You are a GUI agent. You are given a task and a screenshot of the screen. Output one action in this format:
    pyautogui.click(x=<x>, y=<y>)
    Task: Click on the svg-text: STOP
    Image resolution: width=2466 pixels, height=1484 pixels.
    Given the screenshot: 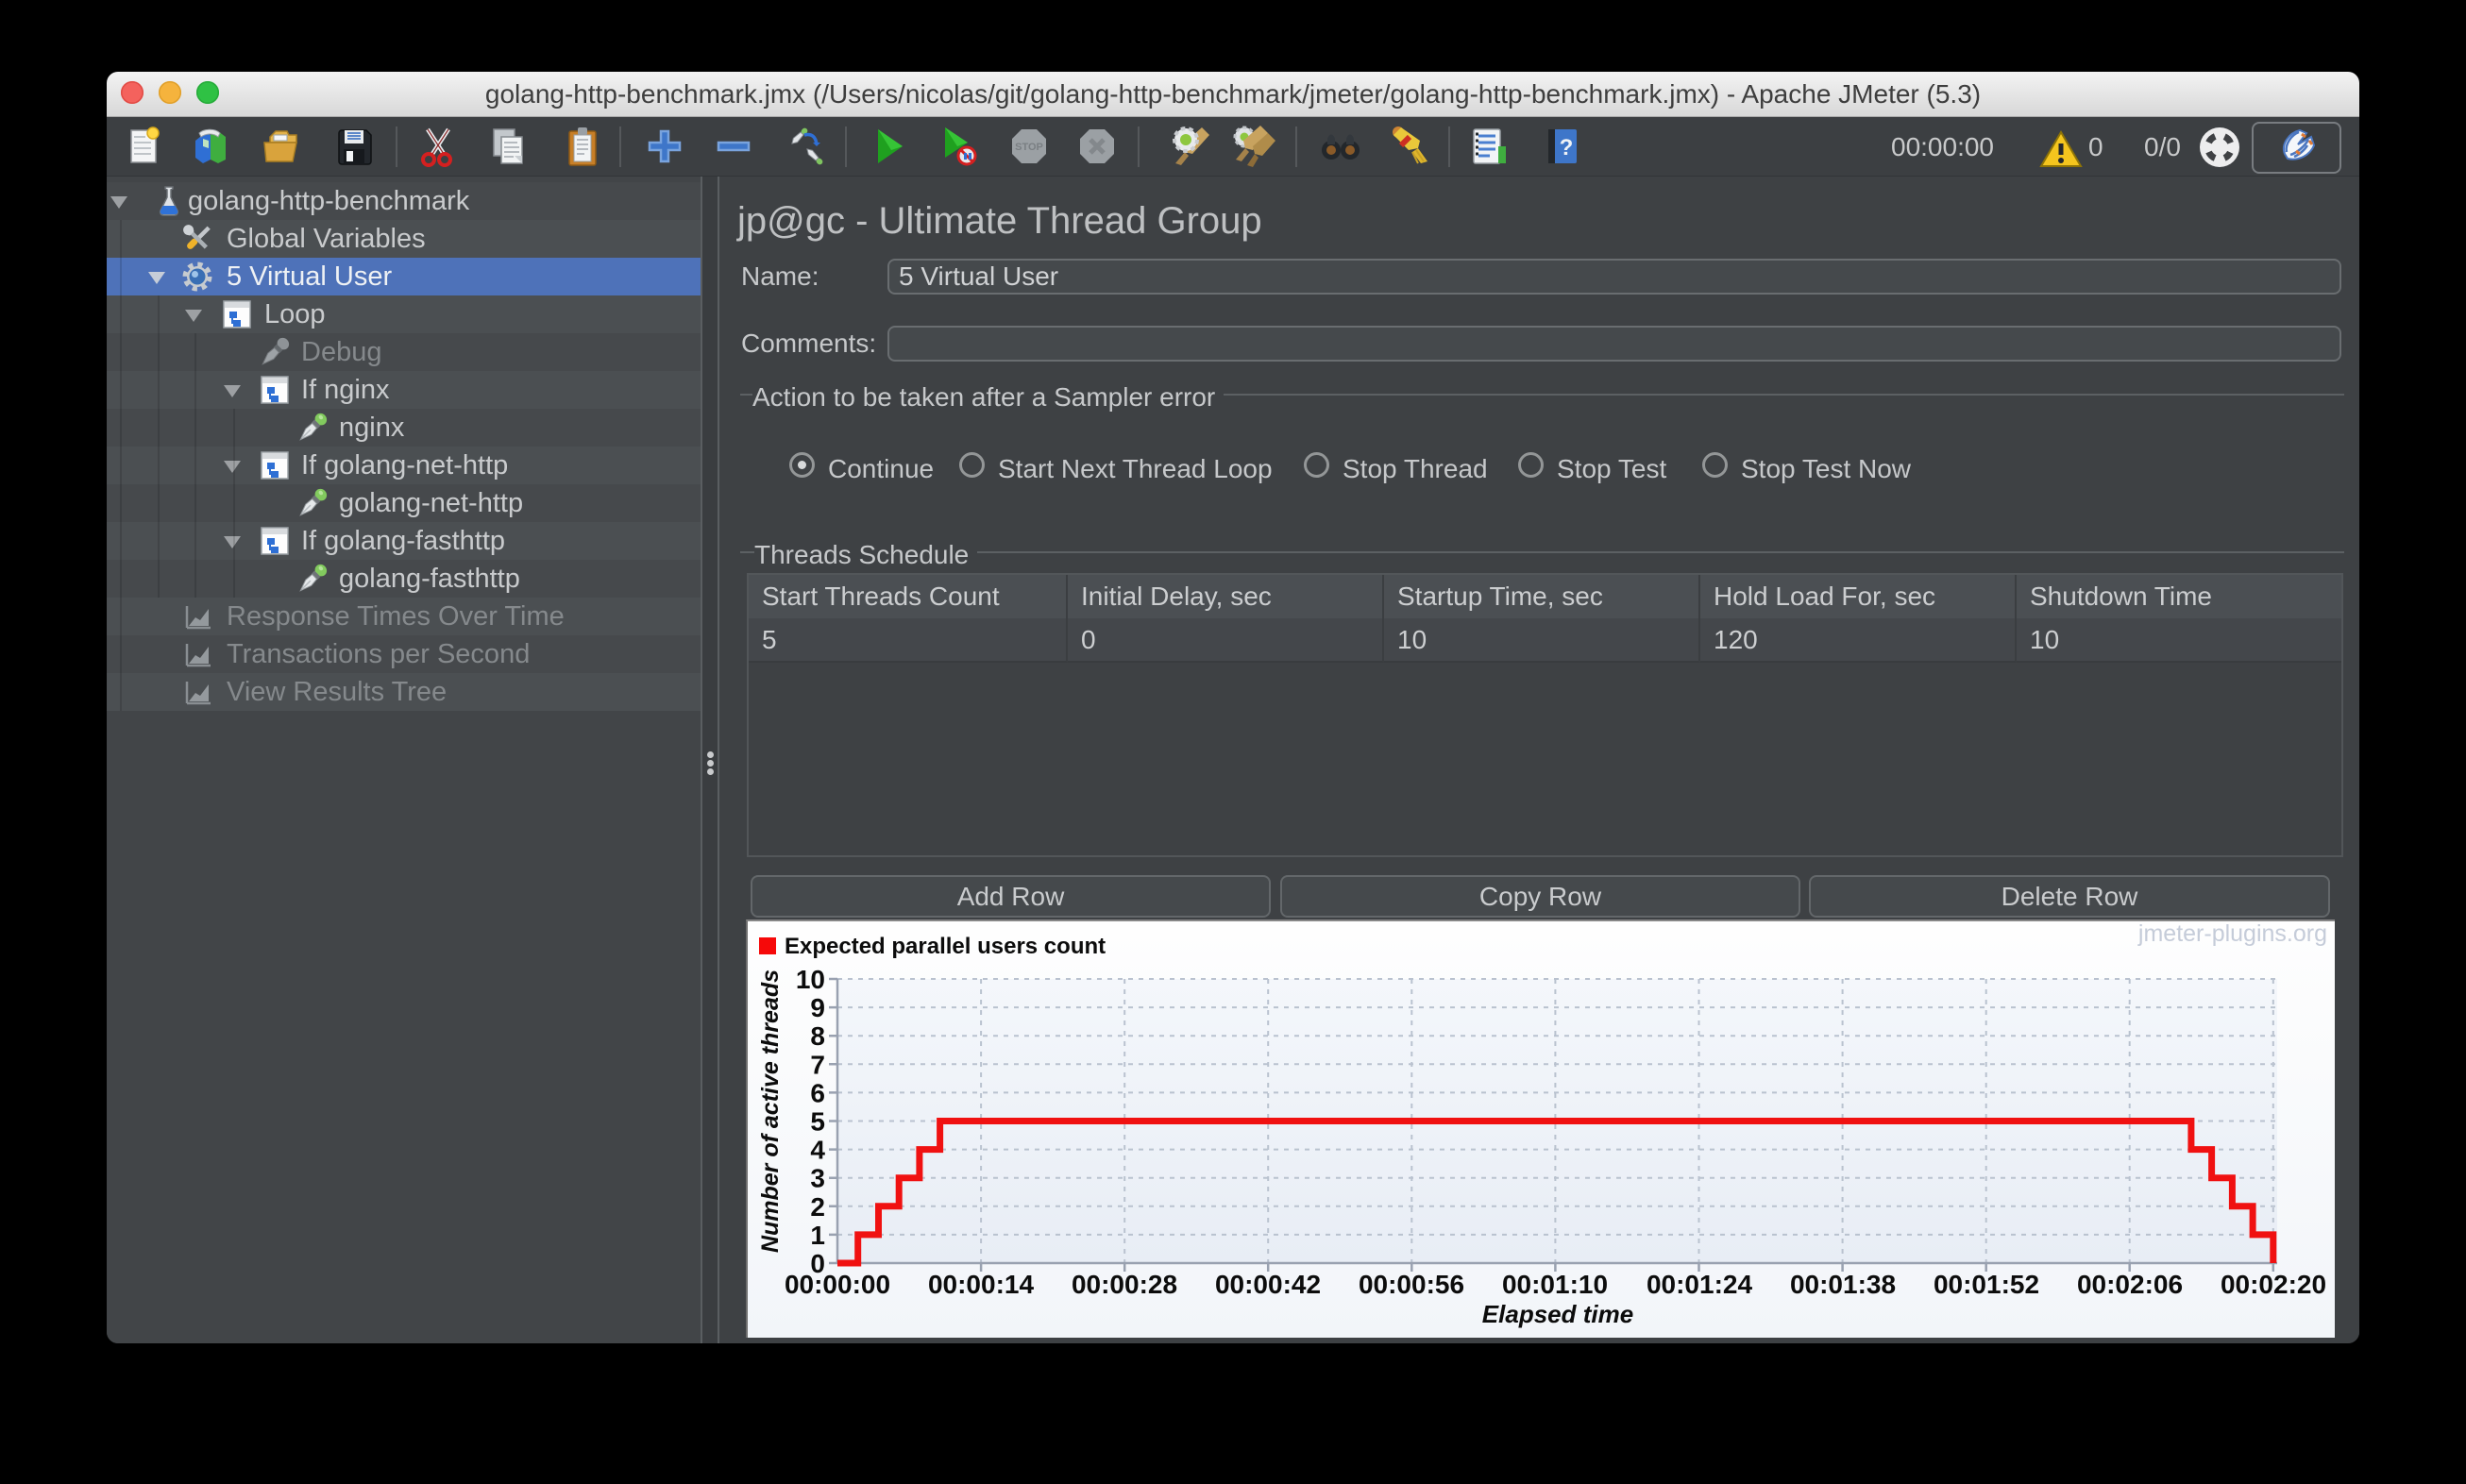 What is the action you would take?
    pyautogui.click(x=1029, y=147)
    